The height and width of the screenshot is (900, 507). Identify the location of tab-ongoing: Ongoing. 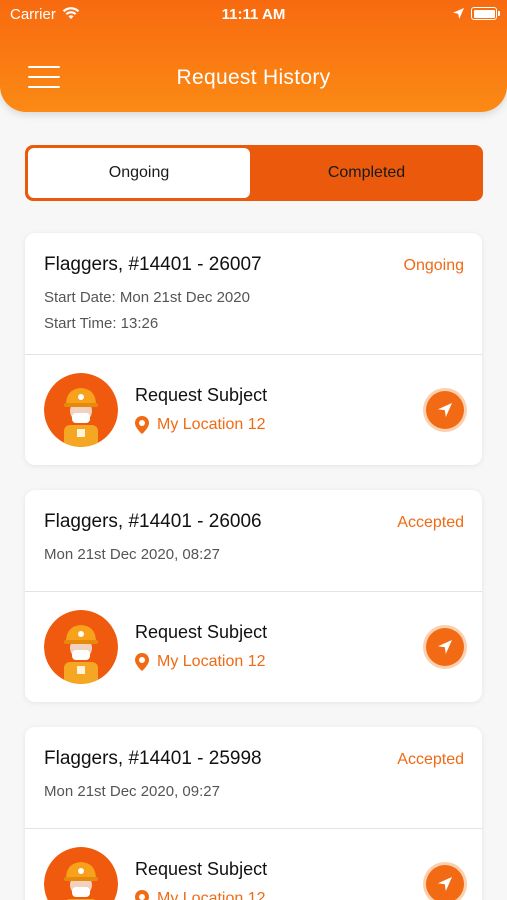
(139, 173).